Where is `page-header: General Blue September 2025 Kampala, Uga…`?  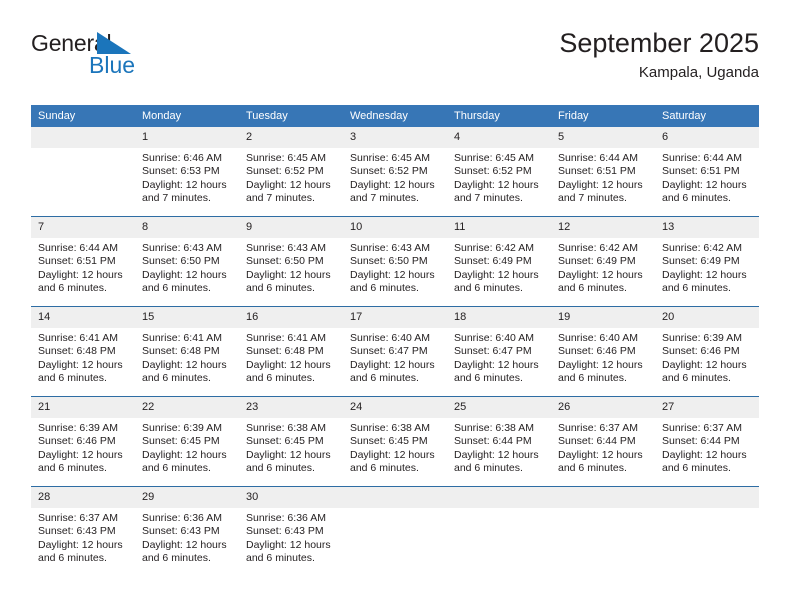
page-header: General Blue September 2025 Kampala, Uga… is located at coordinates (395, 63).